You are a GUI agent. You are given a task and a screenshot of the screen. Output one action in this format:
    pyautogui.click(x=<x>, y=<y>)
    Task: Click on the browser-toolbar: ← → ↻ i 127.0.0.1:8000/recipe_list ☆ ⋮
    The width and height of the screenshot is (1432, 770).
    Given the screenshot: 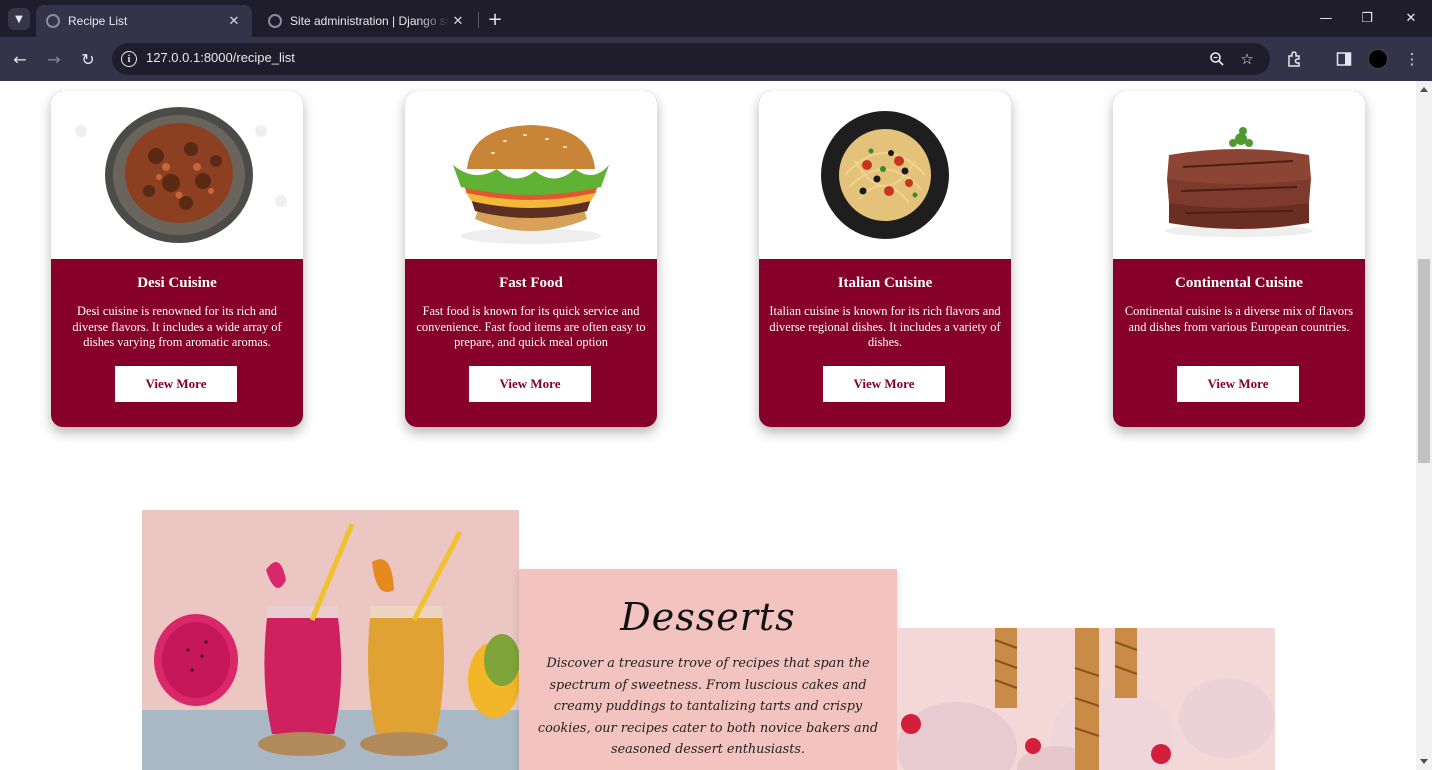 What is the action you would take?
    pyautogui.click(x=716, y=59)
    